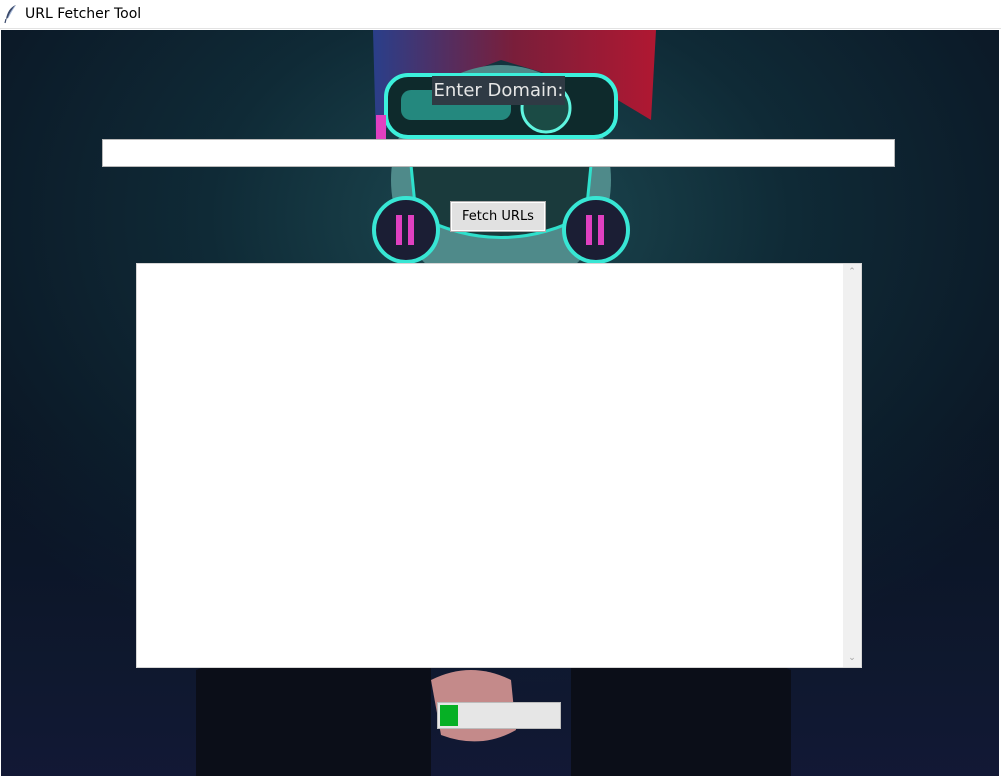 The height and width of the screenshot is (777, 1001). I want to click on progress-bar, so click(499, 715).